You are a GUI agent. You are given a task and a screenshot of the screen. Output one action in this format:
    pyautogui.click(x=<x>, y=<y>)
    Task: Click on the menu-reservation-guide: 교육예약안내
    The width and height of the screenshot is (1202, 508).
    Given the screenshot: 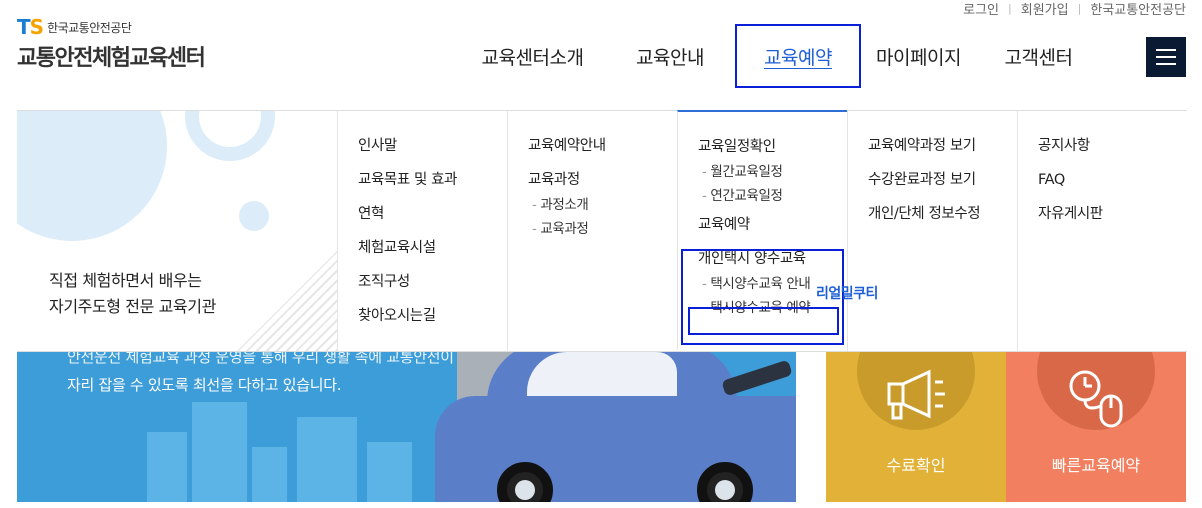 What is the action you would take?
    pyautogui.click(x=602, y=146)
    